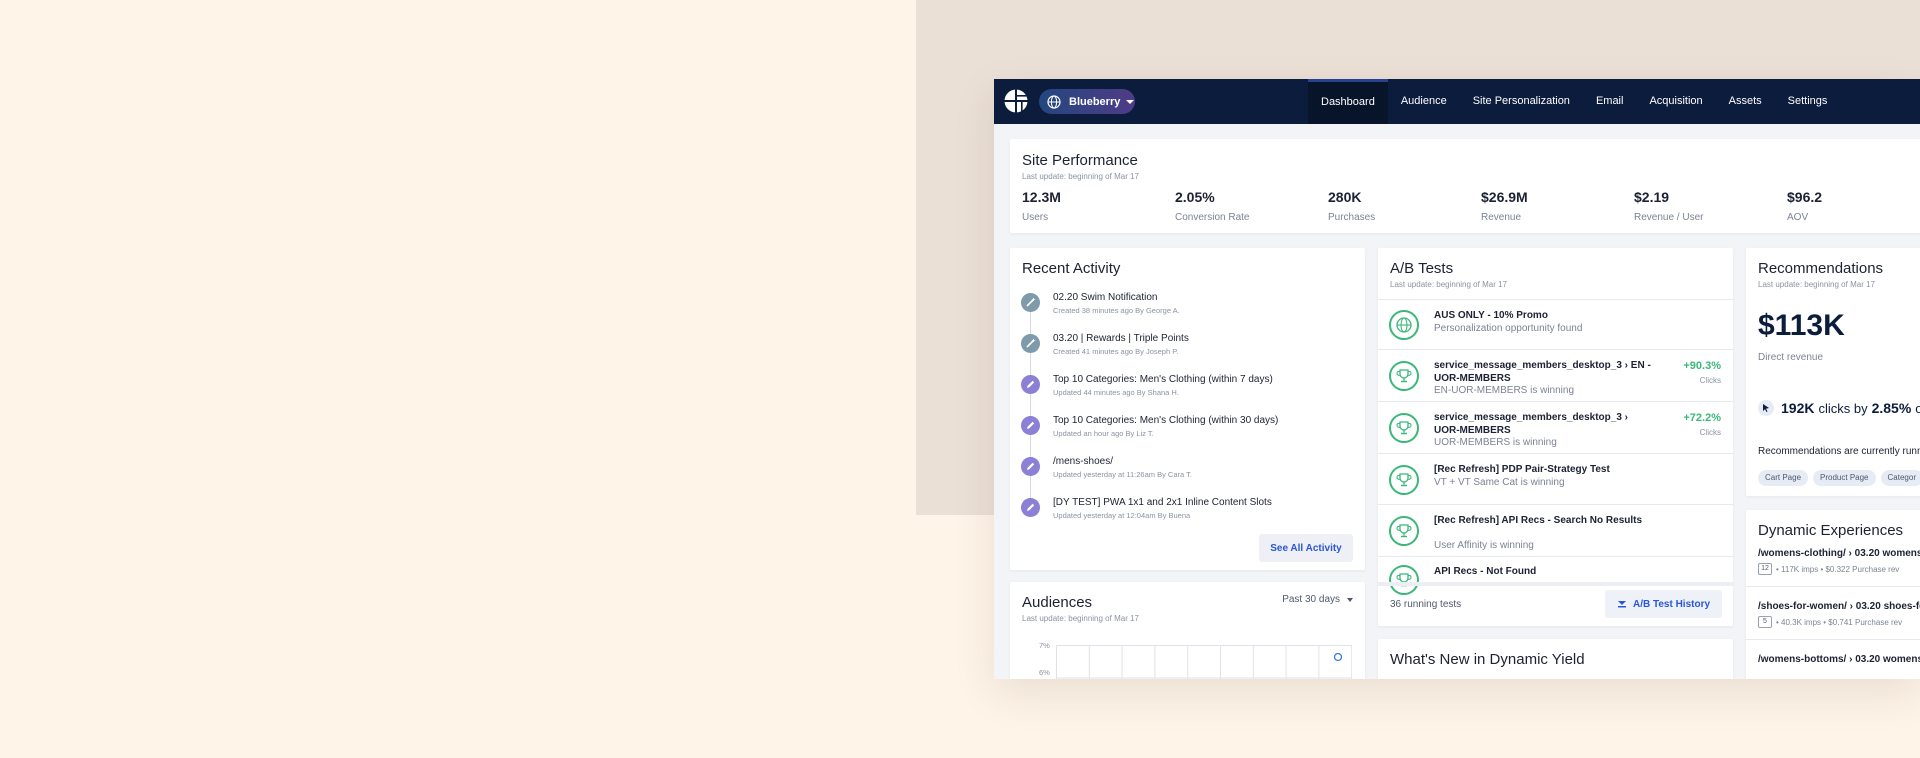 This screenshot has height=758, width=1920. I want to click on metric-aov: $96.2 AOV, so click(1804, 206).